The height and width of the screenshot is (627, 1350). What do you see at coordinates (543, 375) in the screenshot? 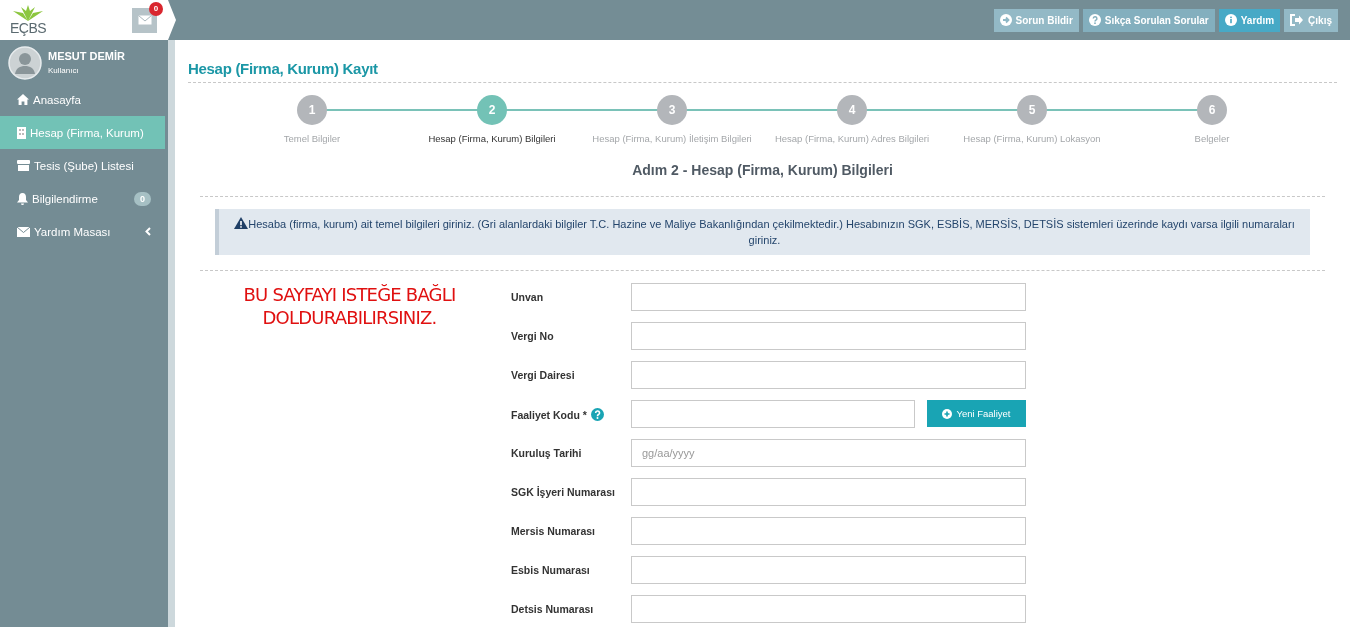
I see `field-label: Vergi Dairesi` at bounding box center [543, 375].